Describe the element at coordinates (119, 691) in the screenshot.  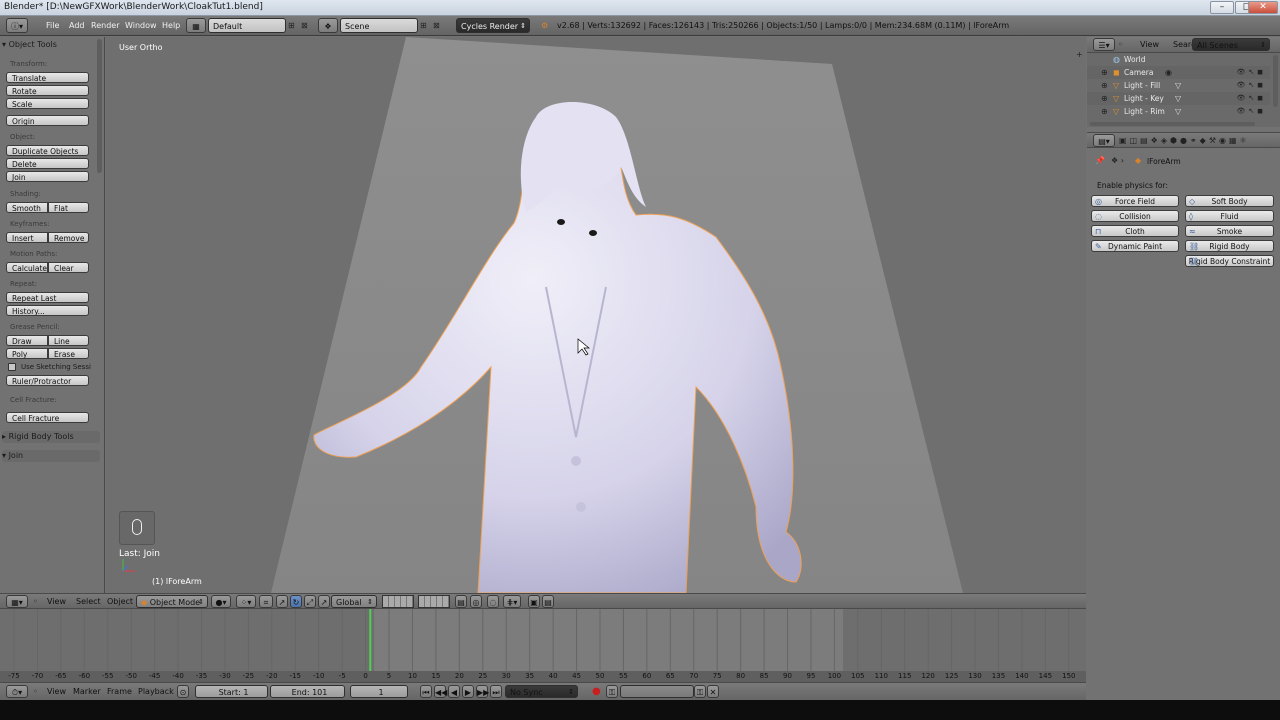
I see `menu-frame: Frame` at that location.